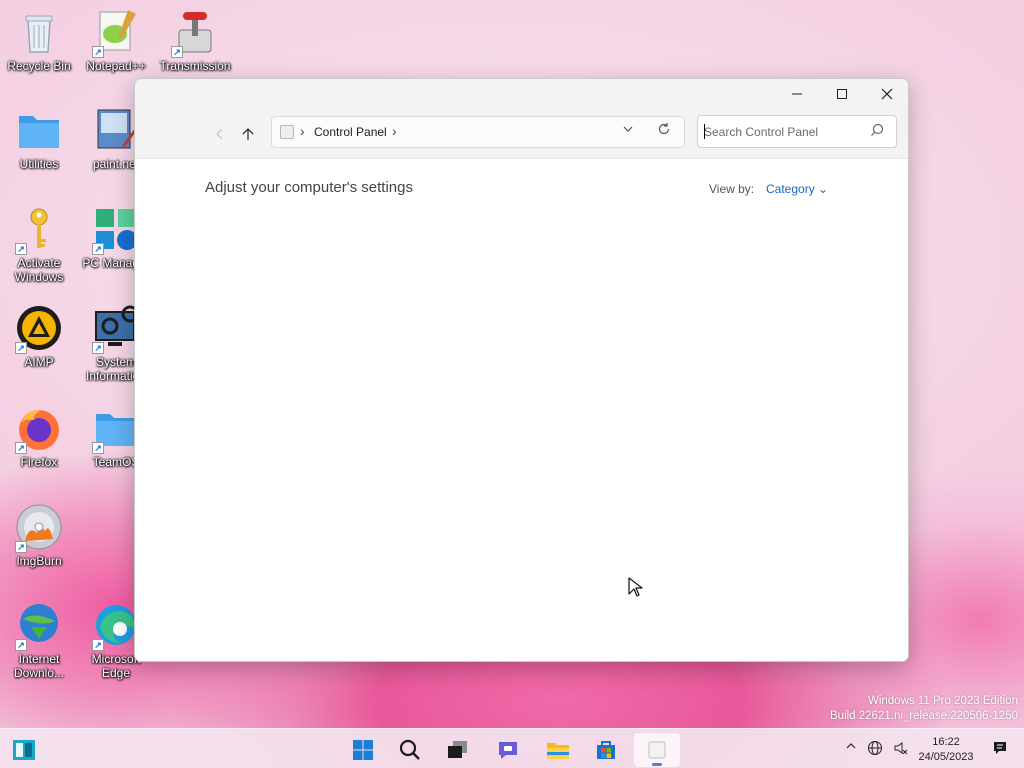  I want to click on chevron-up-icon, so click(851, 746).